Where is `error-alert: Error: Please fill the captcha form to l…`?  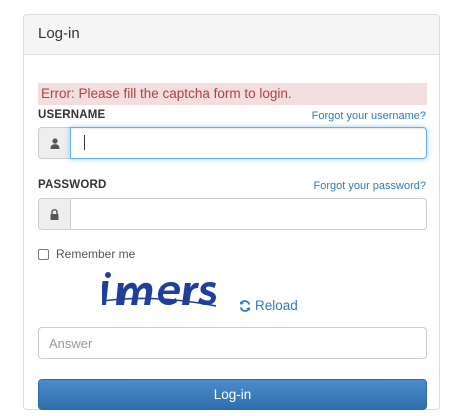
error-alert: Error: Please fill the captcha form to l… is located at coordinates (232, 94).